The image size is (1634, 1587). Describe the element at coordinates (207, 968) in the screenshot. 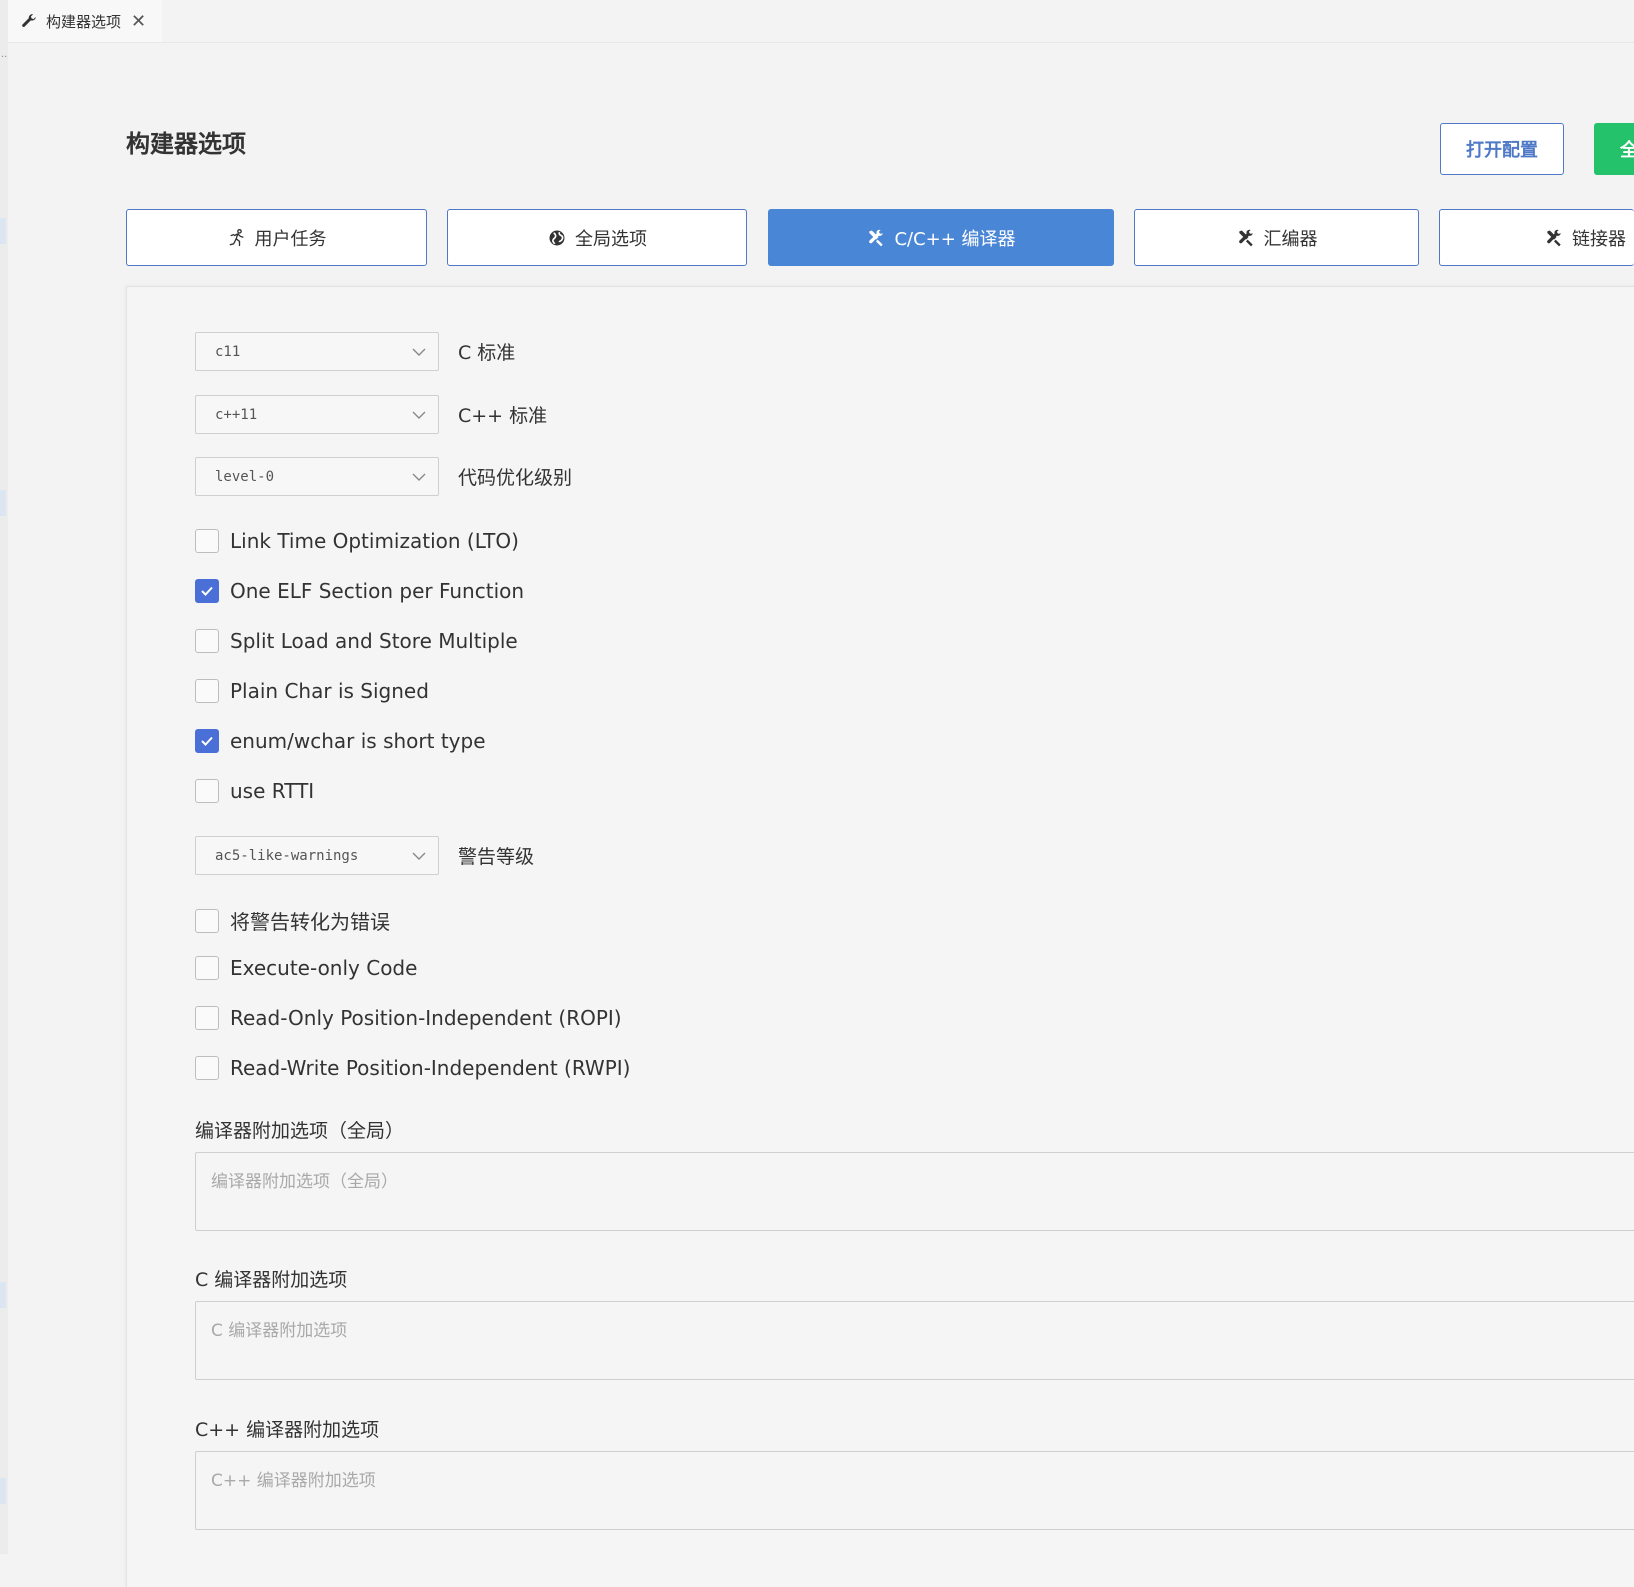

I see `execute-only-checkbox` at that location.